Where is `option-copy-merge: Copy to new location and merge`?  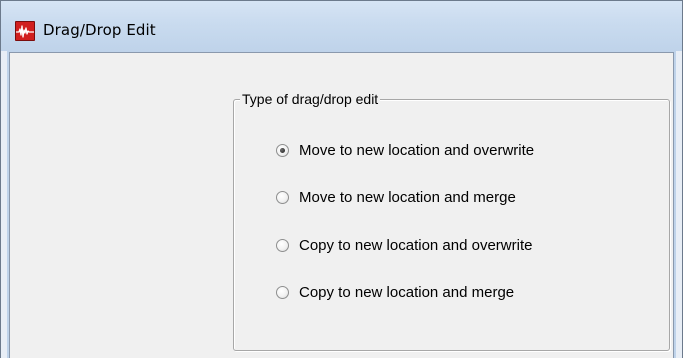 option-copy-merge: Copy to new location and merge is located at coordinates (395, 292).